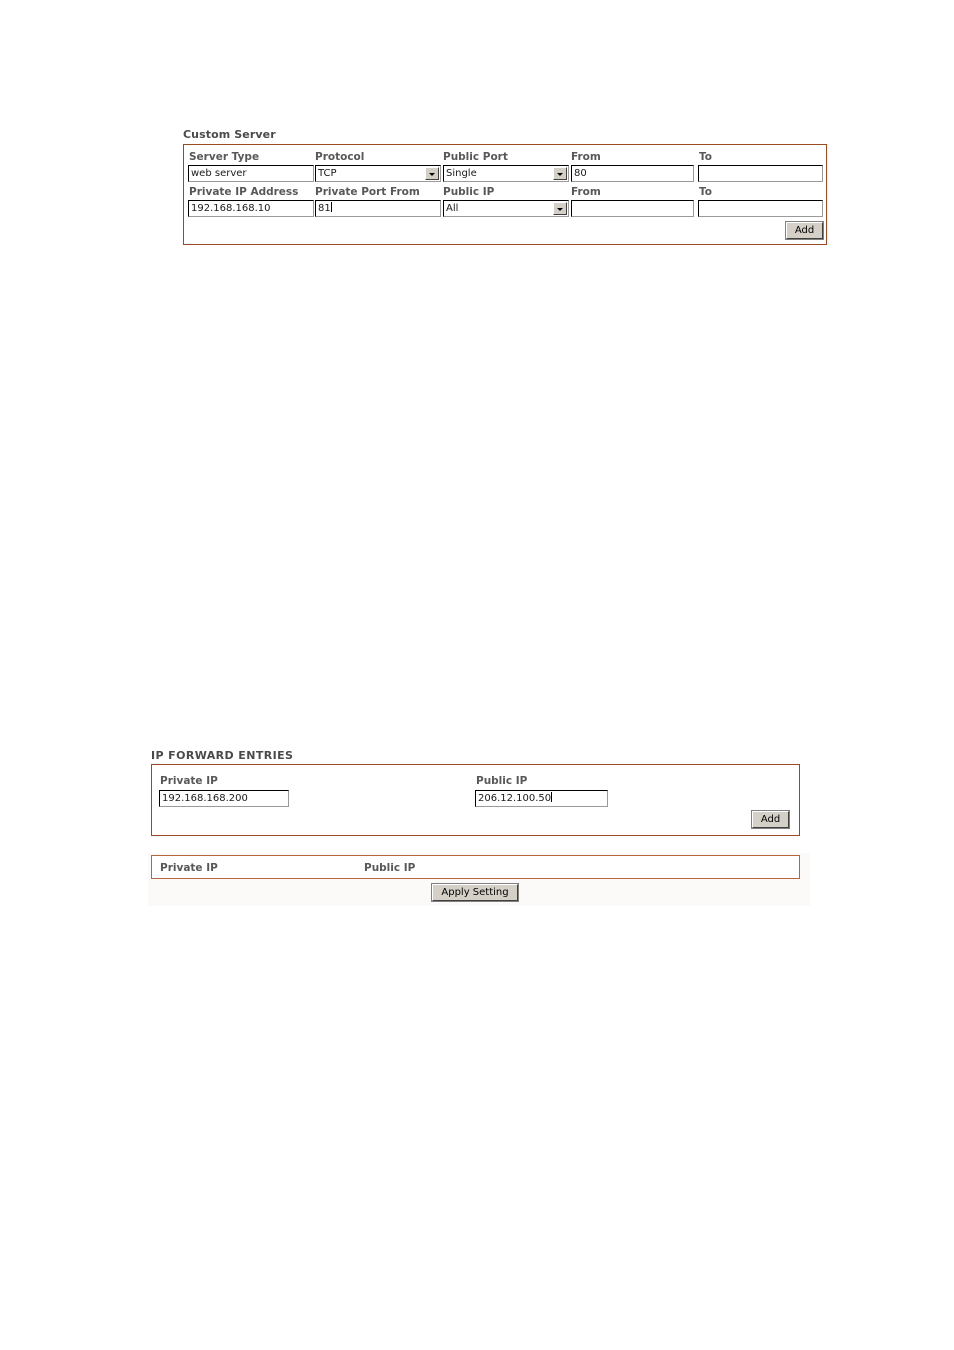 The width and height of the screenshot is (954, 1350). What do you see at coordinates (760, 208) in the screenshot?
I see `public-ip-to-input` at bounding box center [760, 208].